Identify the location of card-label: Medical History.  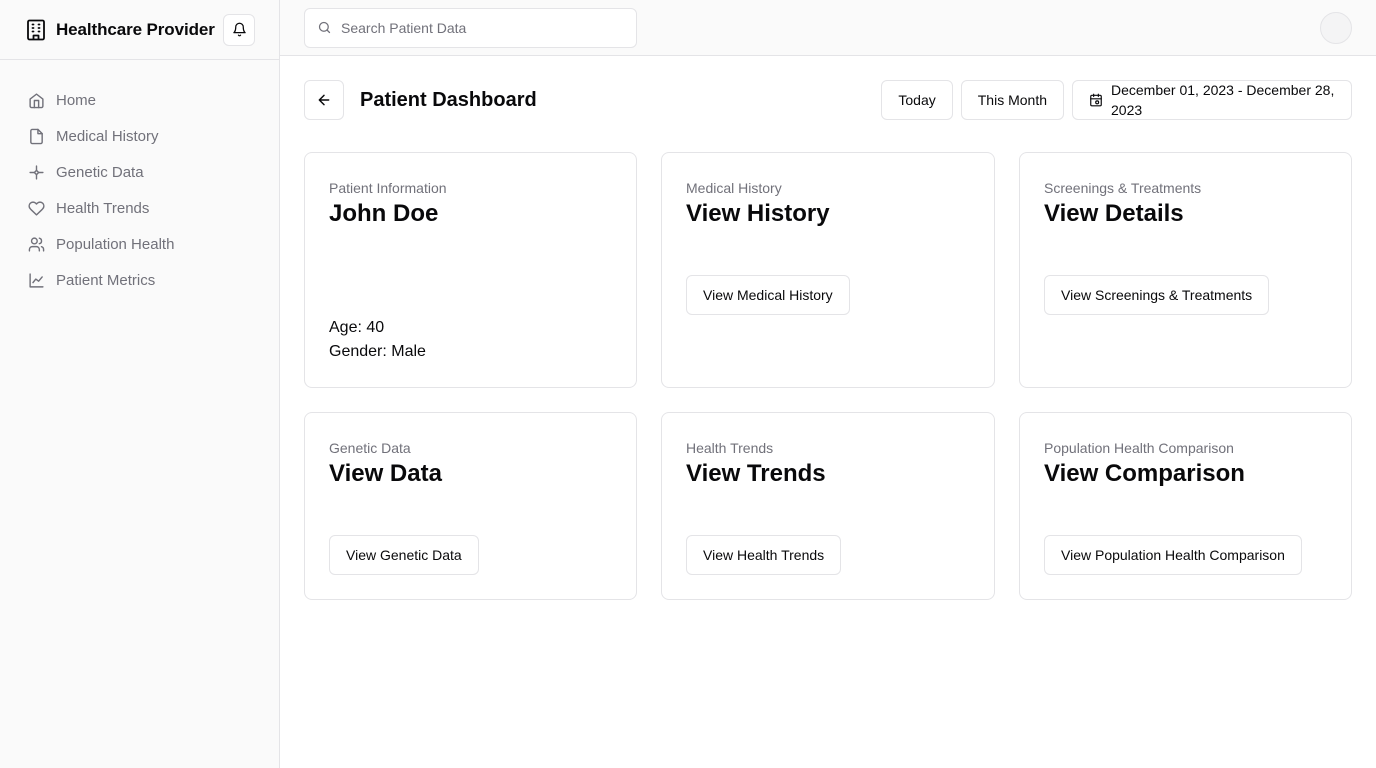
(734, 188).